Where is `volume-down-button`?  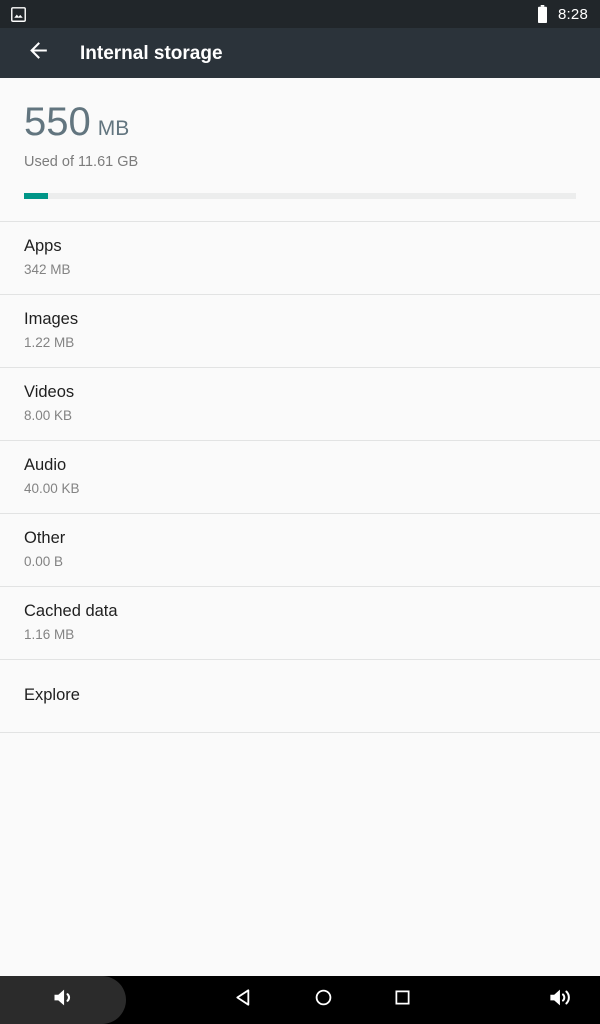
volume-down-button is located at coordinates (63, 1000).